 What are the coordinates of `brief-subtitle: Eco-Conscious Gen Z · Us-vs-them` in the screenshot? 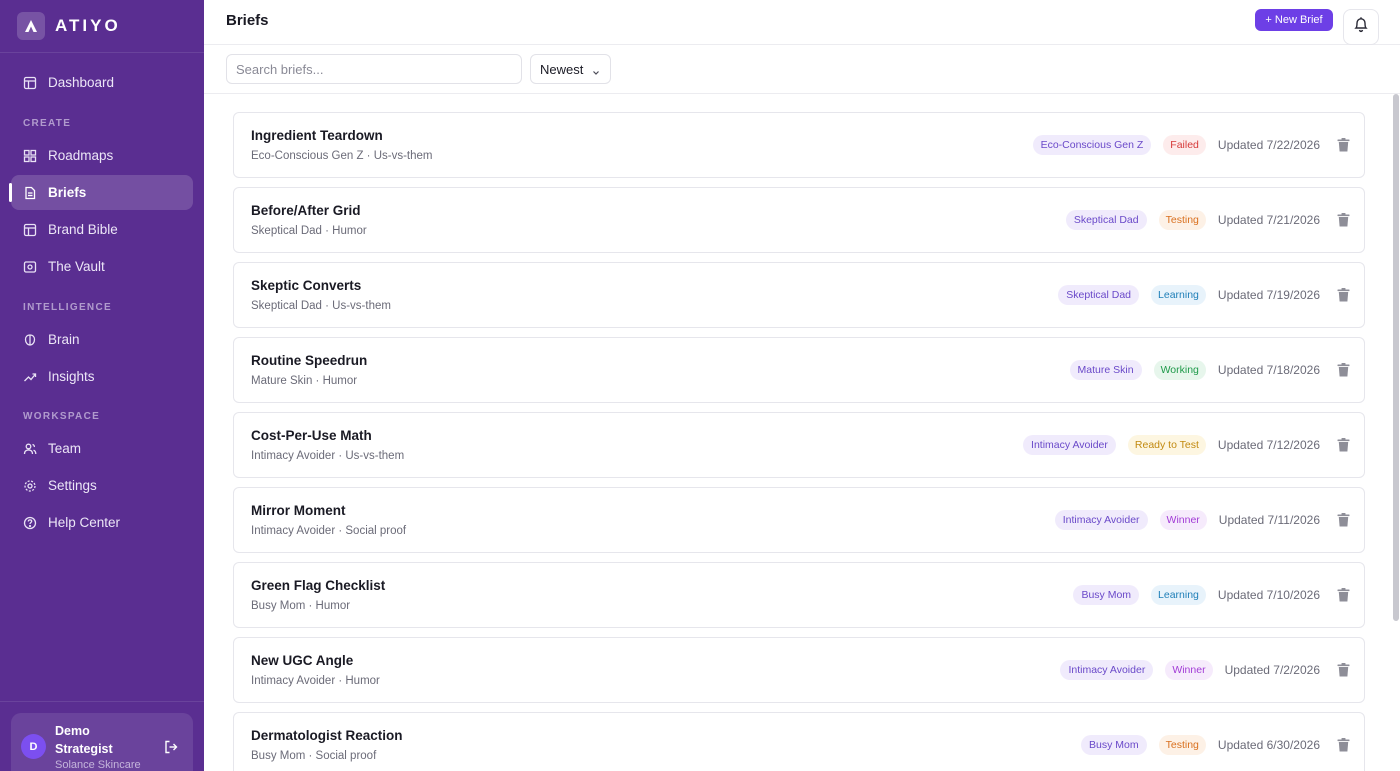 It's located at (342, 156).